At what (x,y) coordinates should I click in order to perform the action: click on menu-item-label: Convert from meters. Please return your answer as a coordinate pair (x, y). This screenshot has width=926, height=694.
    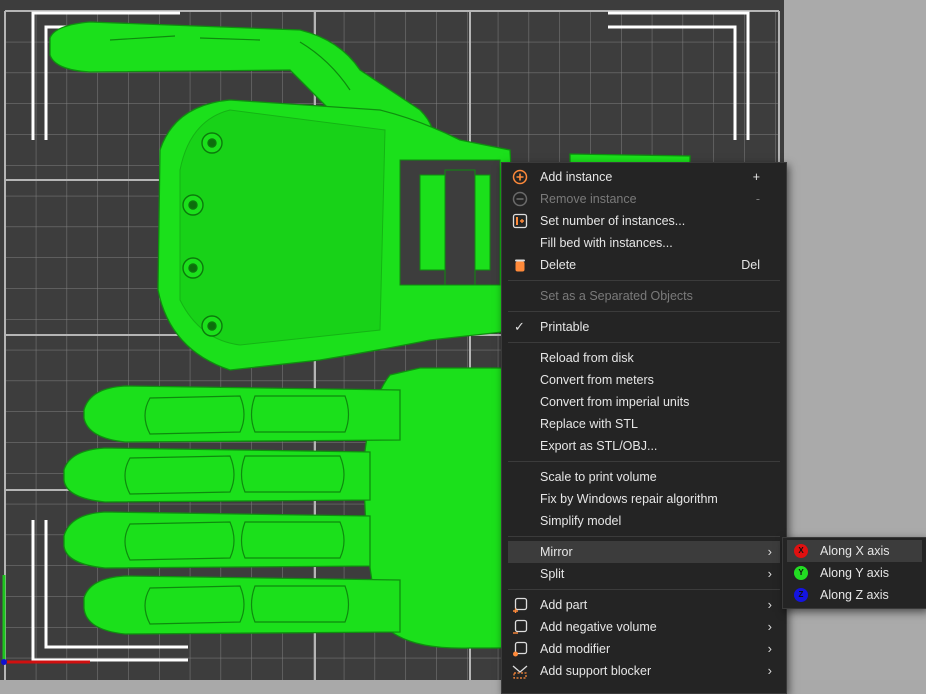
    Looking at the image, I should click on (597, 380).